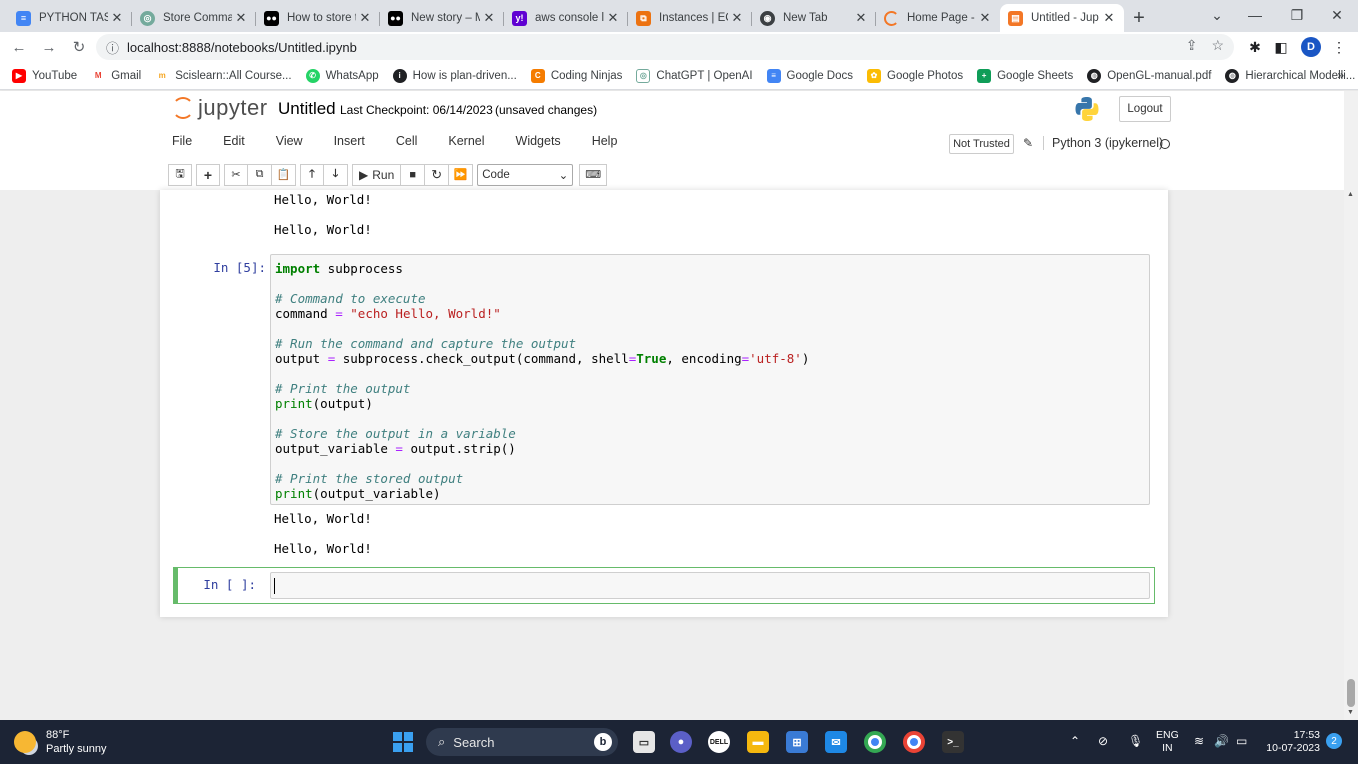 The image size is (1358, 764). Describe the element at coordinates (938, 18) in the screenshot. I see `tab-home-page: Home Page - ✕` at that location.